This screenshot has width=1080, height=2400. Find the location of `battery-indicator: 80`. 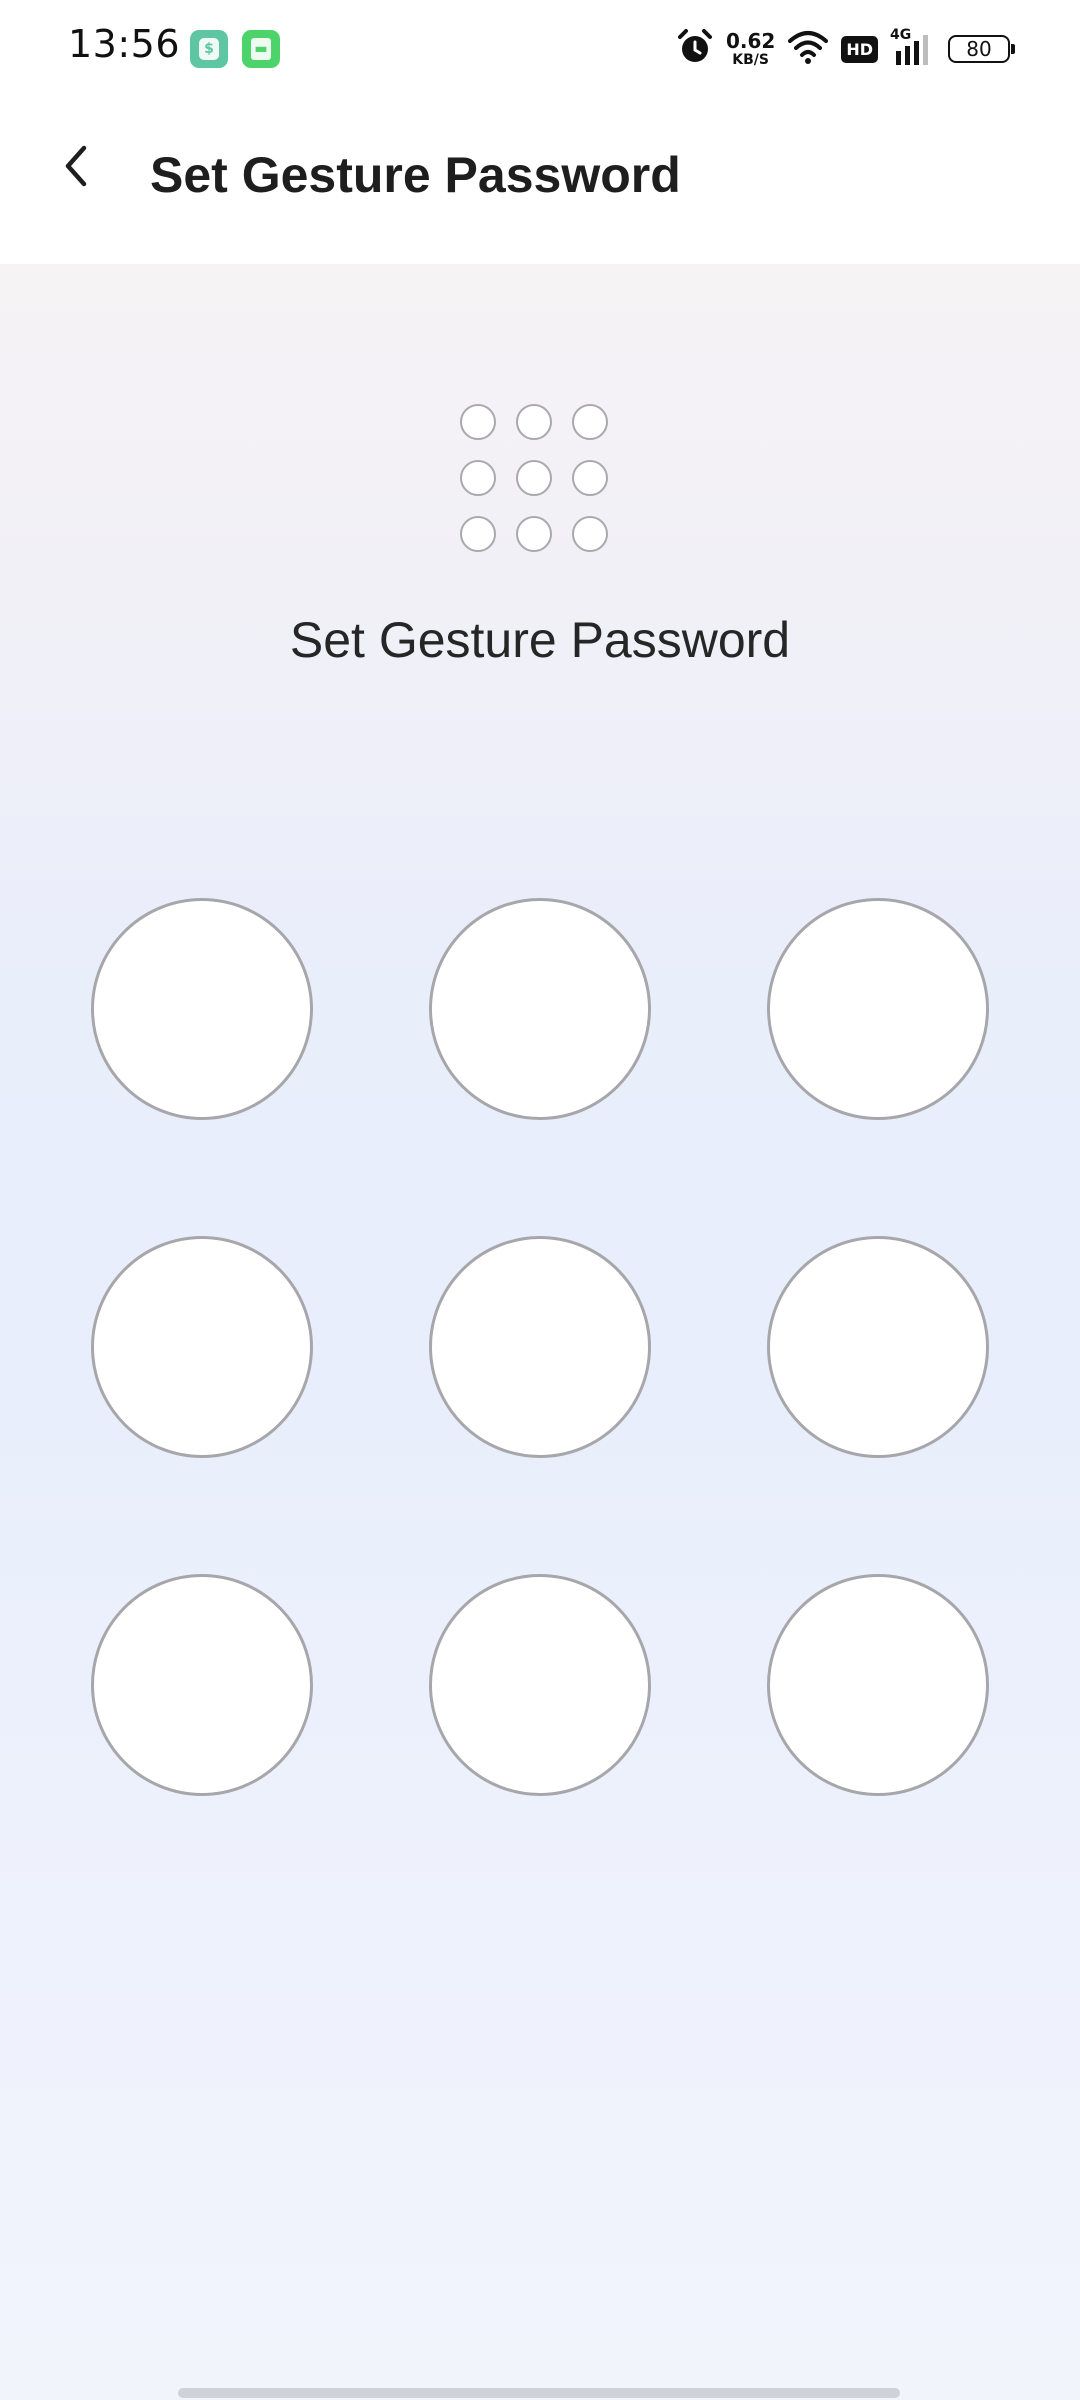

battery-indicator: 80 is located at coordinates (981, 49).